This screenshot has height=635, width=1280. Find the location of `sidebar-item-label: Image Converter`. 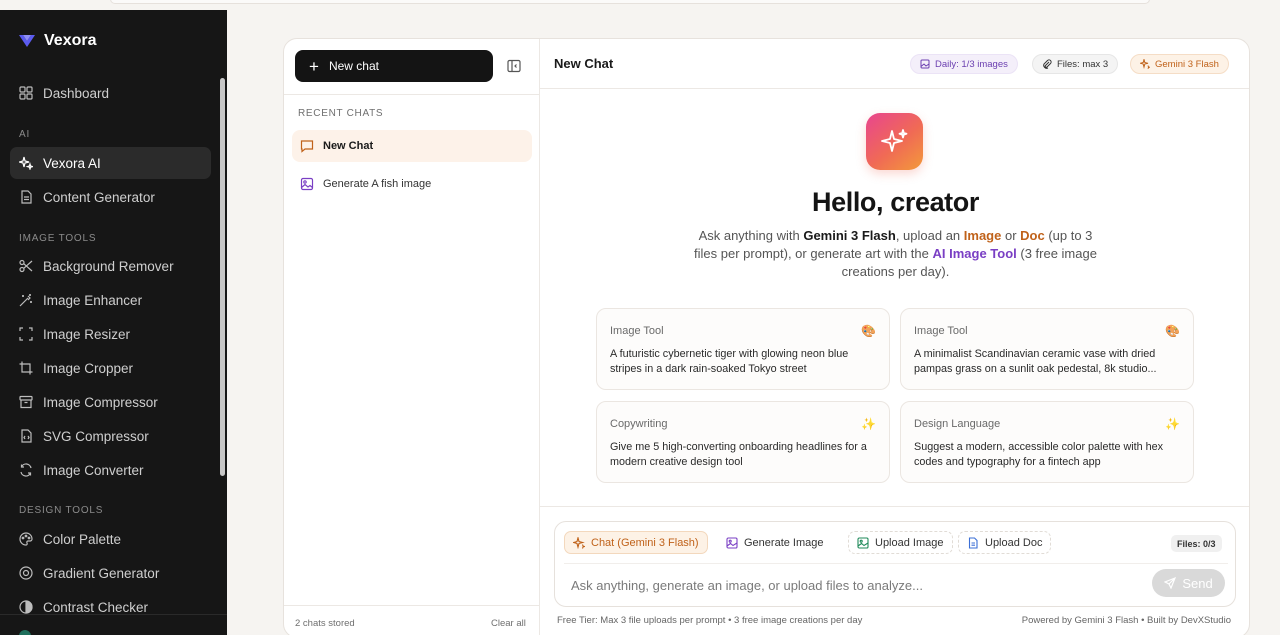

sidebar-item-label: Image Converter is located at coordinates (93, 470).